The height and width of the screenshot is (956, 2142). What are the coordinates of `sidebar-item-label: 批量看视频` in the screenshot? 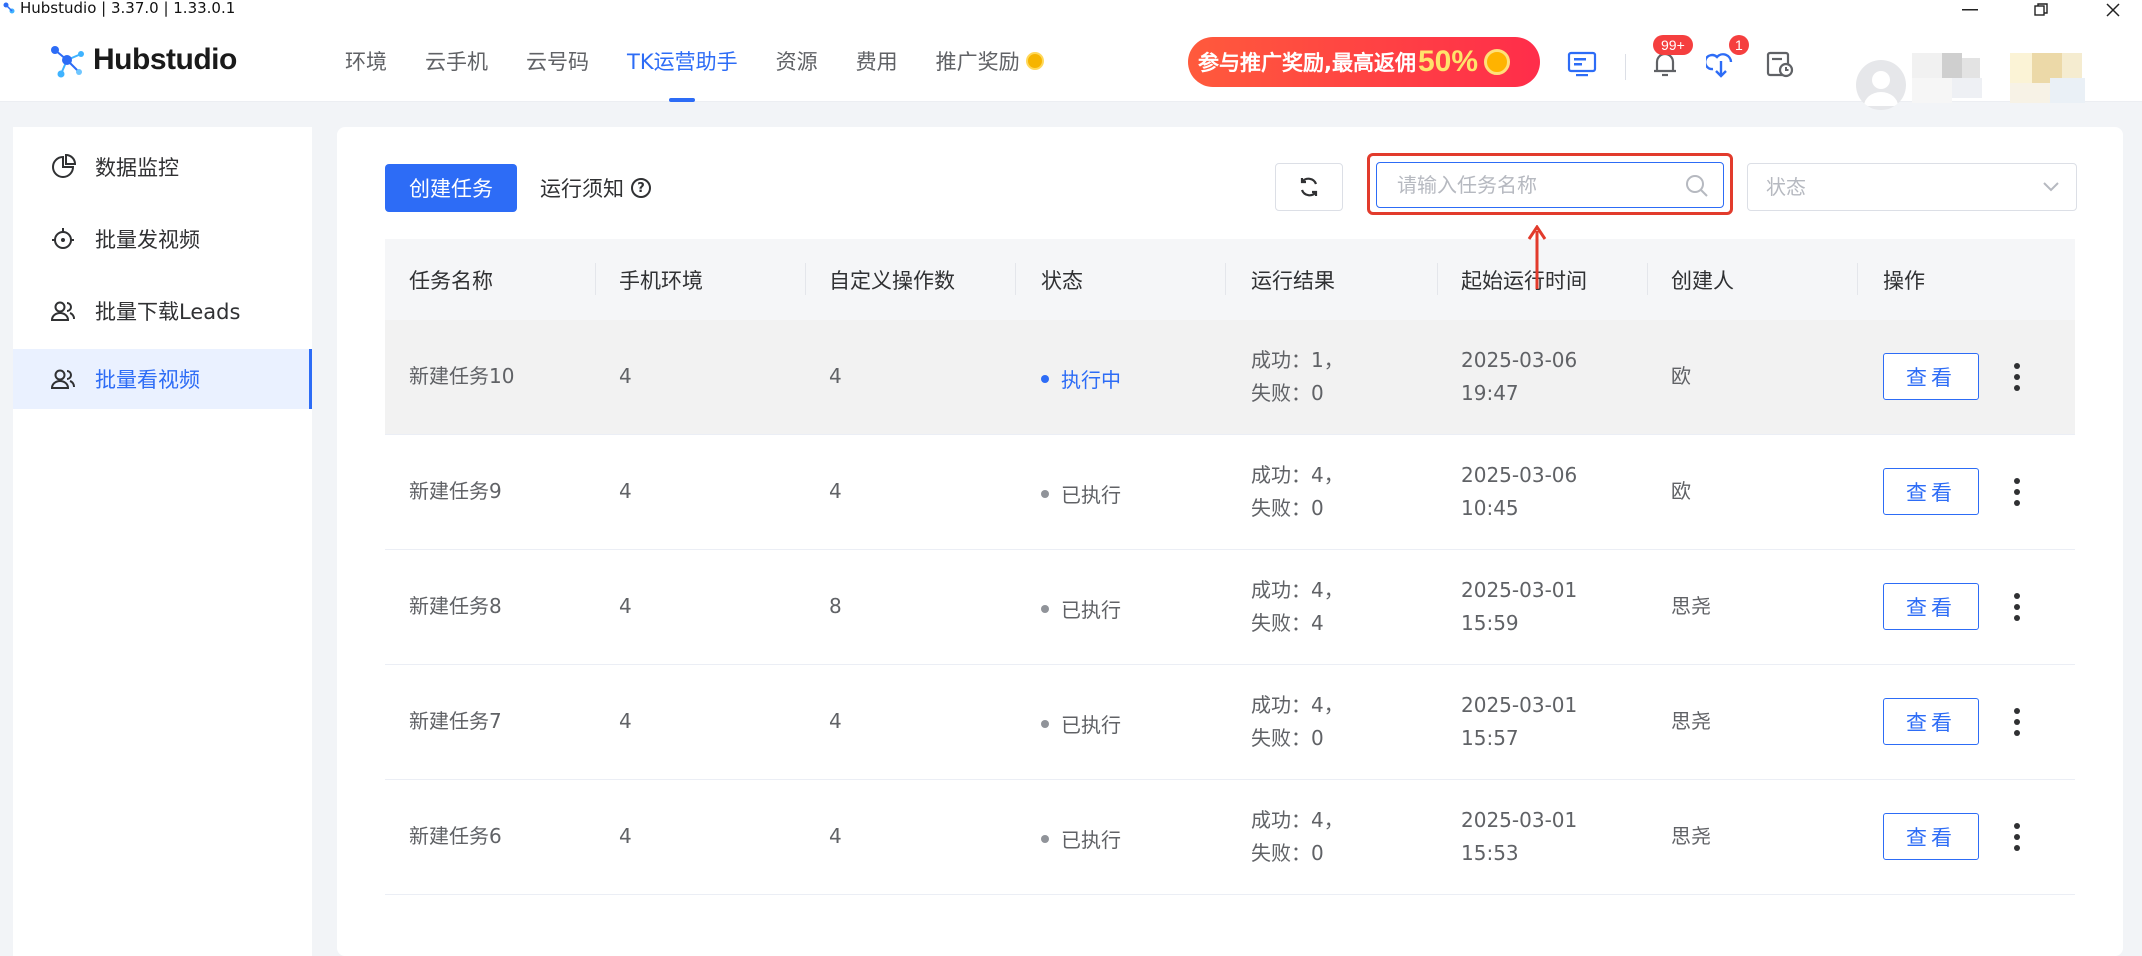 It's located at (147, 380).